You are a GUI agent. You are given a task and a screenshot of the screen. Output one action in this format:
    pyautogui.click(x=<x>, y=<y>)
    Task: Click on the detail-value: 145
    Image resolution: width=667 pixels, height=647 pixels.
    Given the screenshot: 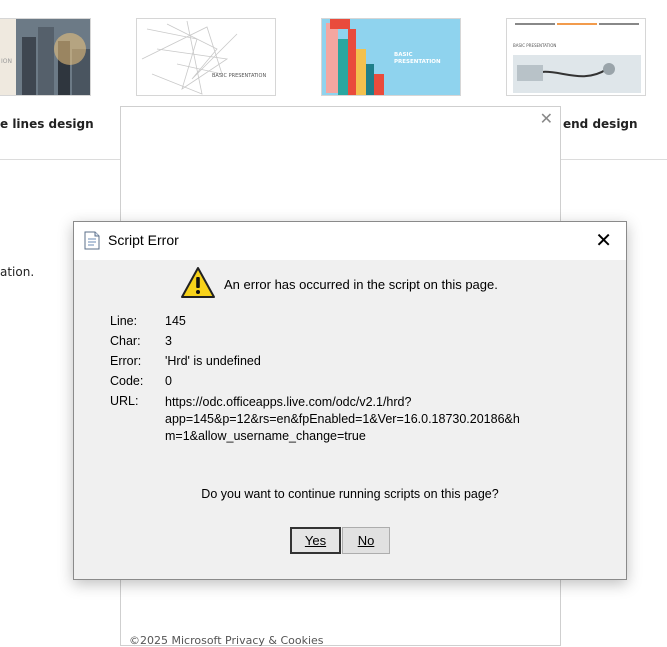 What is the action you would take?
    pyautogui.click(x=175, y=321)
    